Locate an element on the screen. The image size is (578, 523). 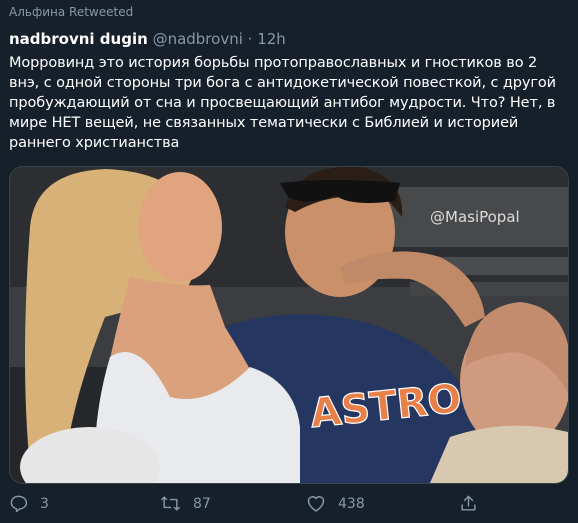
retweet-icon is located at coordinates (170, 503).